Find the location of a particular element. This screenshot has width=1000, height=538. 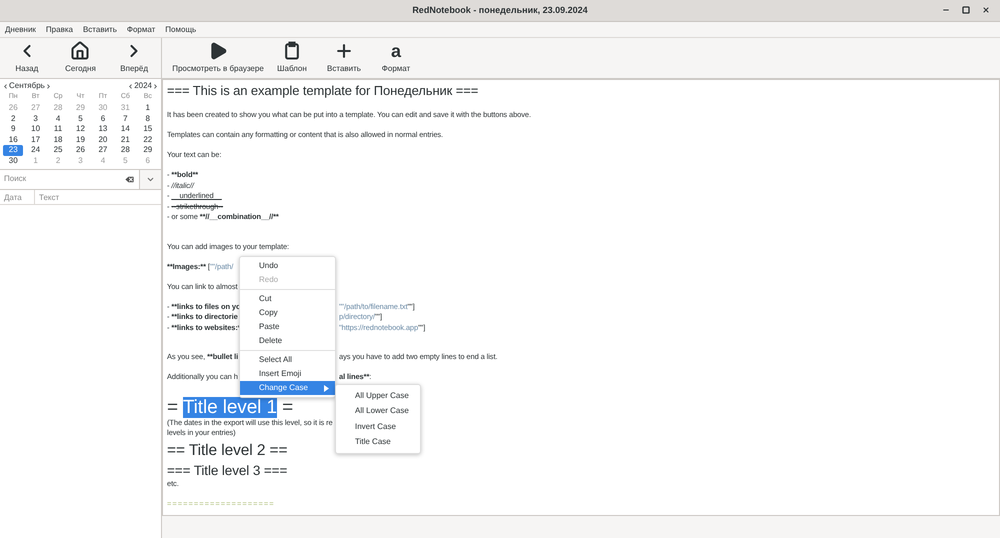

window-title: RedNotebook - понедельник, 23.09.2024 is located at coordinates (500, 10).